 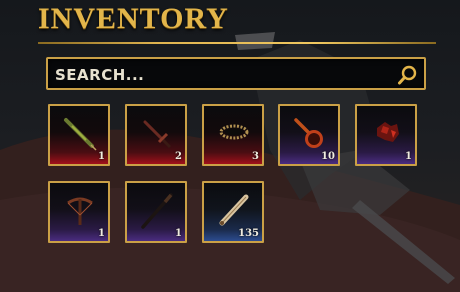 I want to click on scroll-icon, so click(x=234, y=210).